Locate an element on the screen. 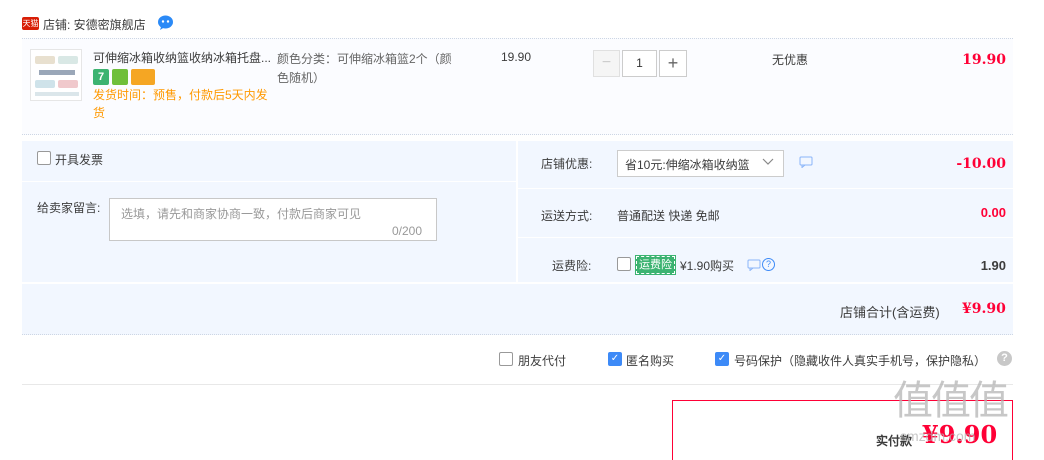 This screenshot has height=460, width=1044. seven-day-return-icon: 7 is located at coordinates (101, 77).